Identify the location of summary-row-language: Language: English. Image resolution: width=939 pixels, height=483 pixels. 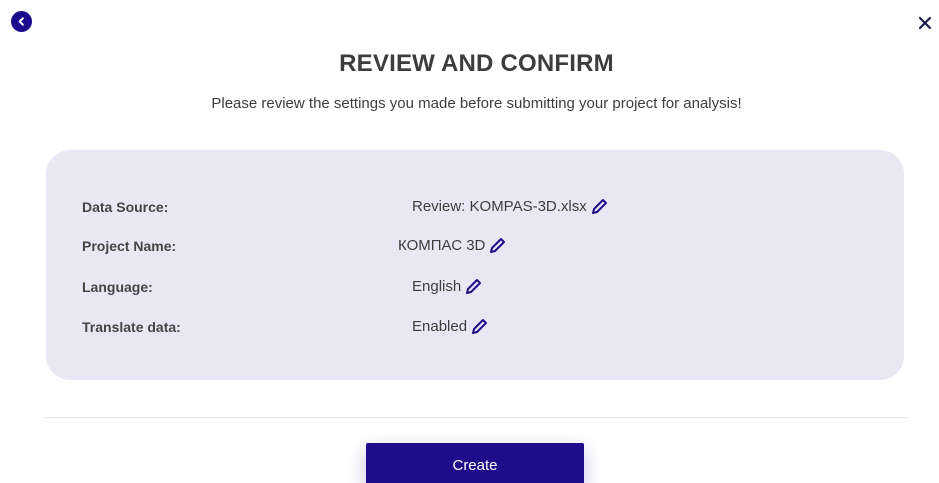
(475, 287).